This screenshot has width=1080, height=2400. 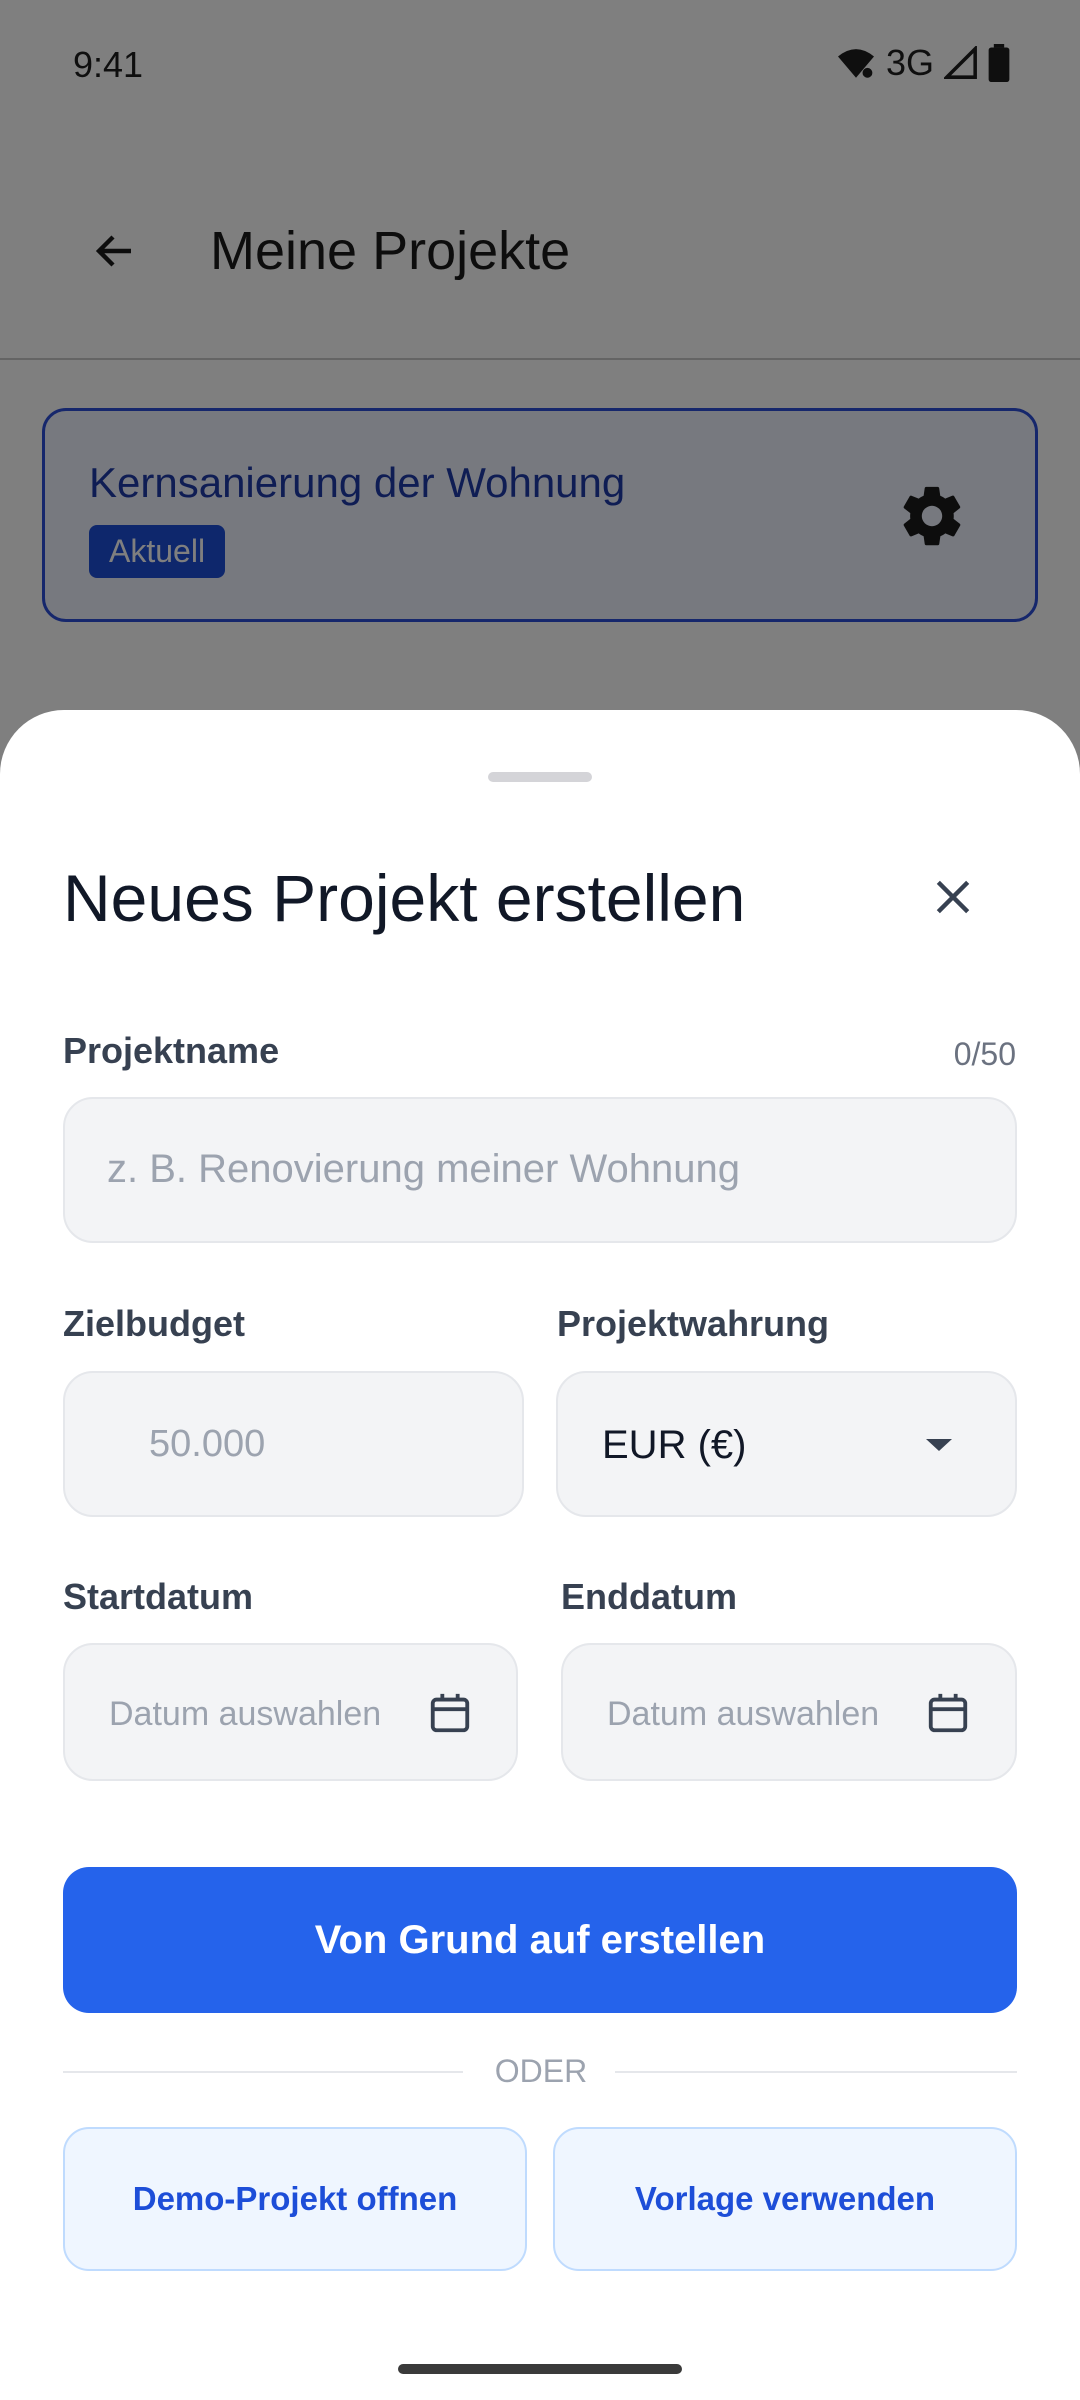 I want to click on project-name-placeholder: z. B. Renovierung meiner Wohnung, so click(x=423, y=1169).